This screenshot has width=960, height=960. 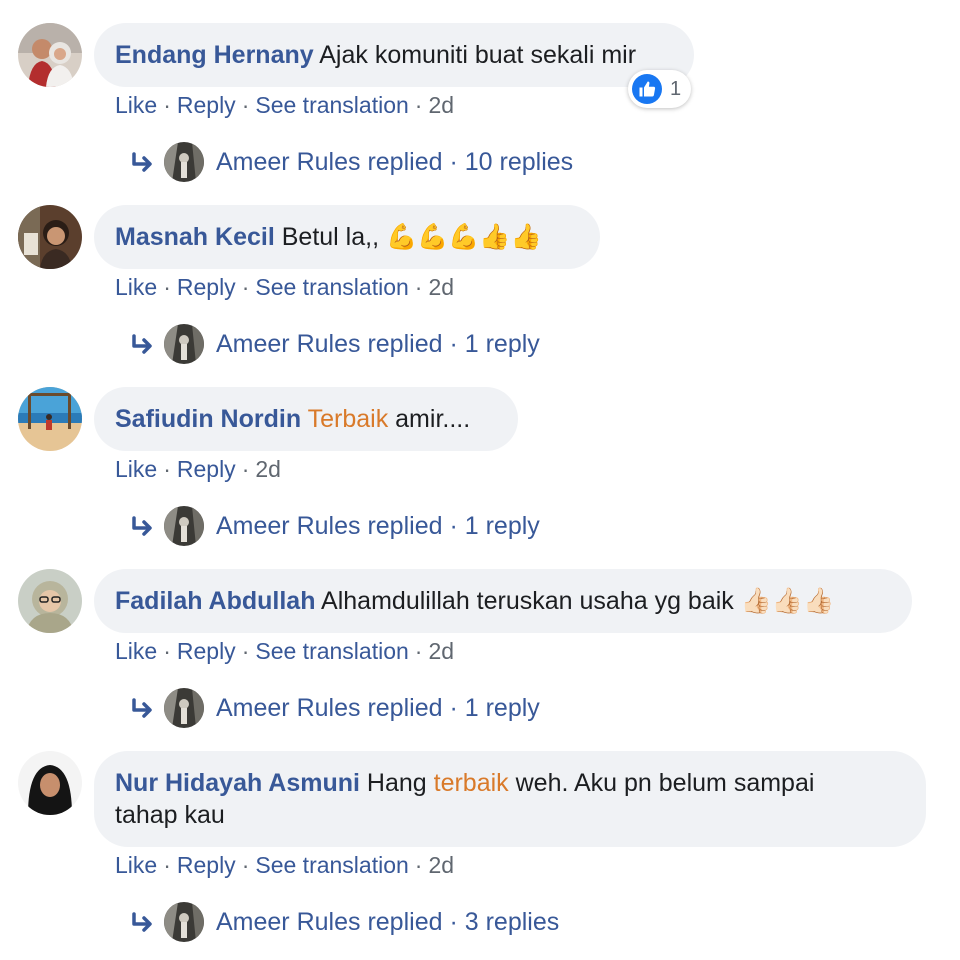 What do you see at coordinates (330, 237) in the screenshot?
I see `comment-text: Betul la,,` at bounding box center [330, 237].